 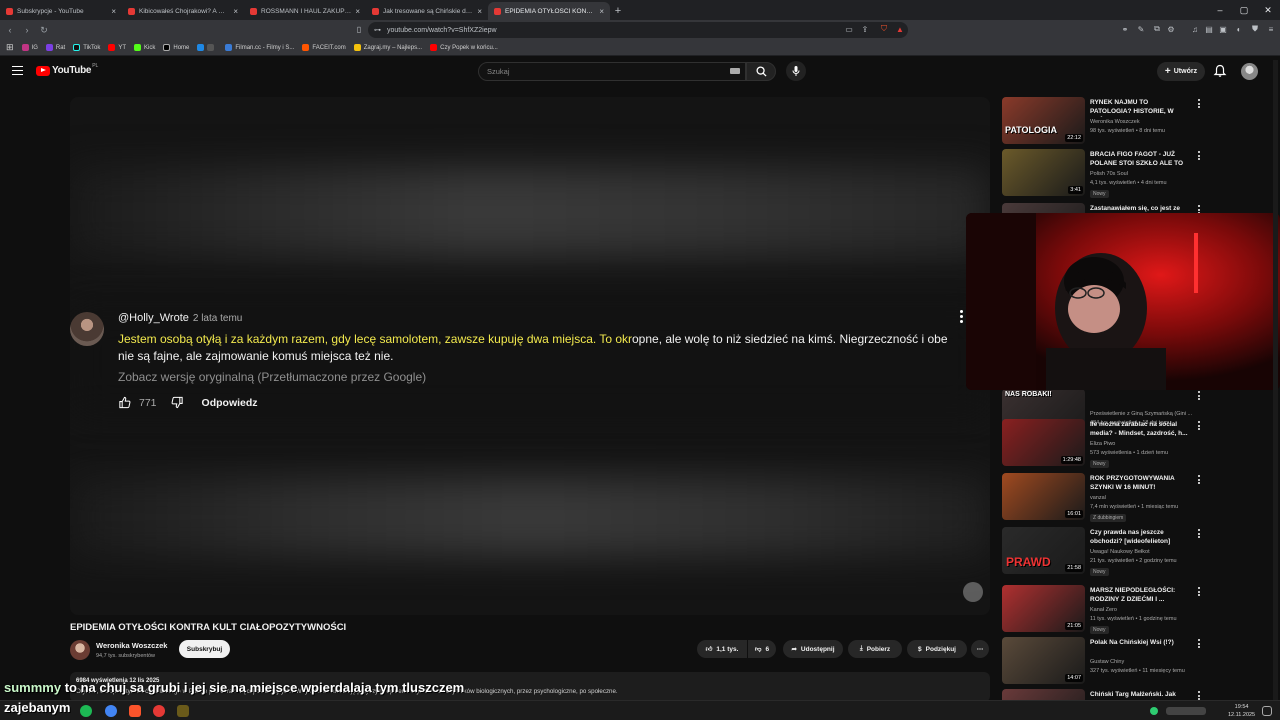 I want to click on page-scrollbar, so click(x=1275, y=380).